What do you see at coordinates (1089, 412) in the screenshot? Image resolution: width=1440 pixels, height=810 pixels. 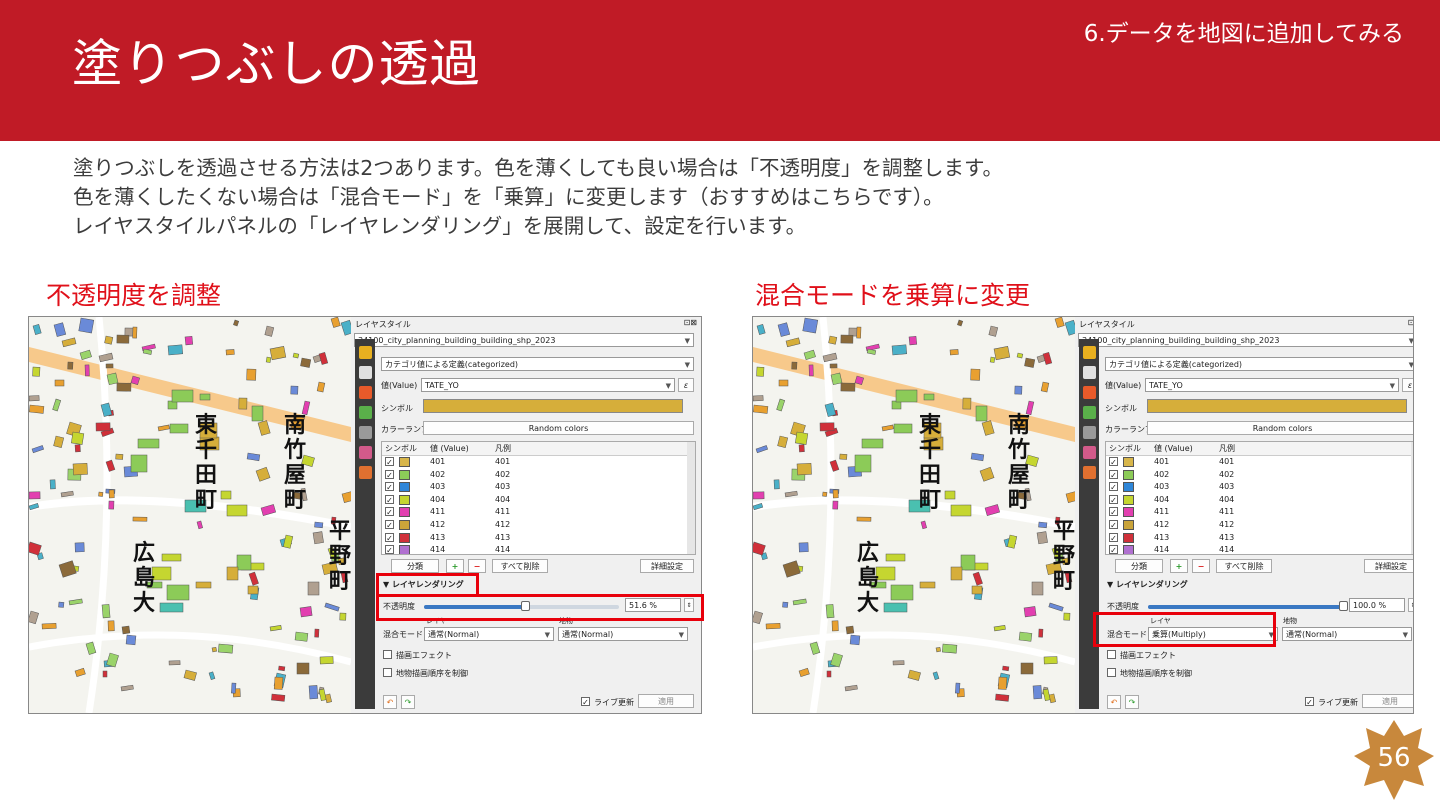 I see `diagram-icon` at bounding box center [1089, 412].